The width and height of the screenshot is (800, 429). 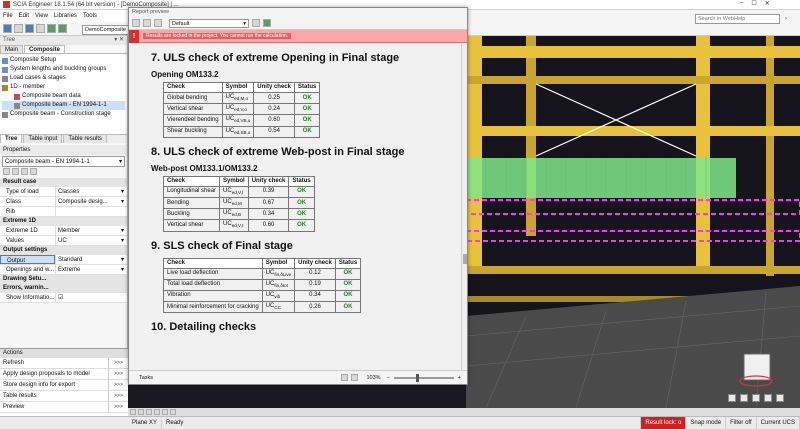 What do you see at coordinates (43, 139) in the screenshot?
I see `tab-table-input: Table input` at bounding box center [43, 139].